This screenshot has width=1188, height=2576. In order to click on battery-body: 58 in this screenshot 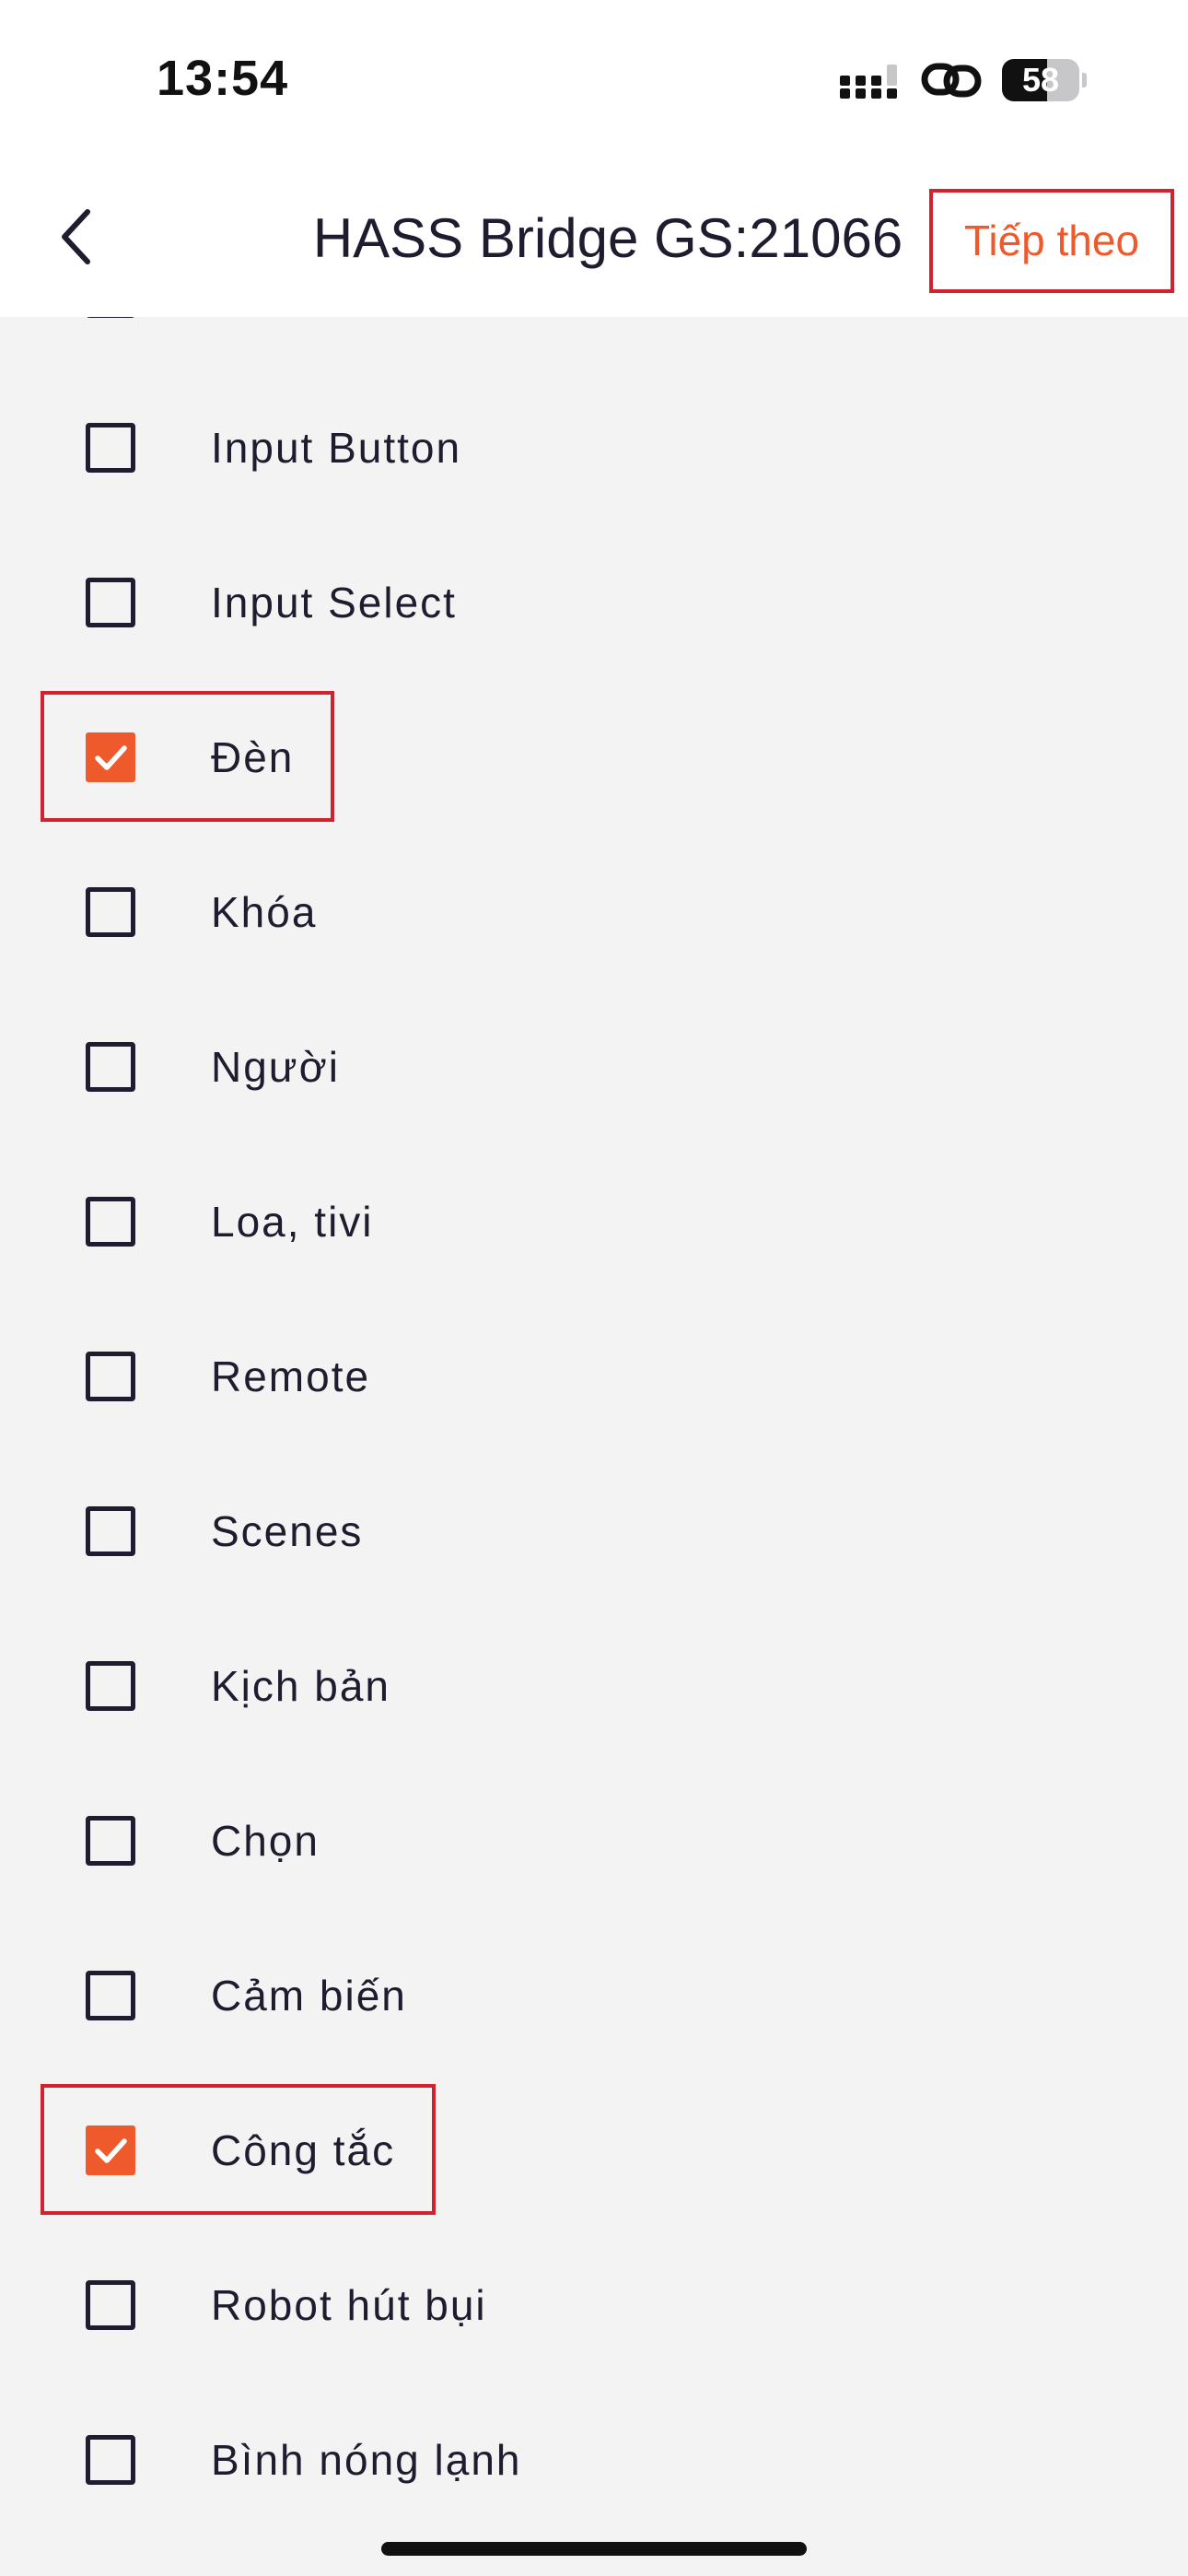, I will do `click(1040, 80)`.